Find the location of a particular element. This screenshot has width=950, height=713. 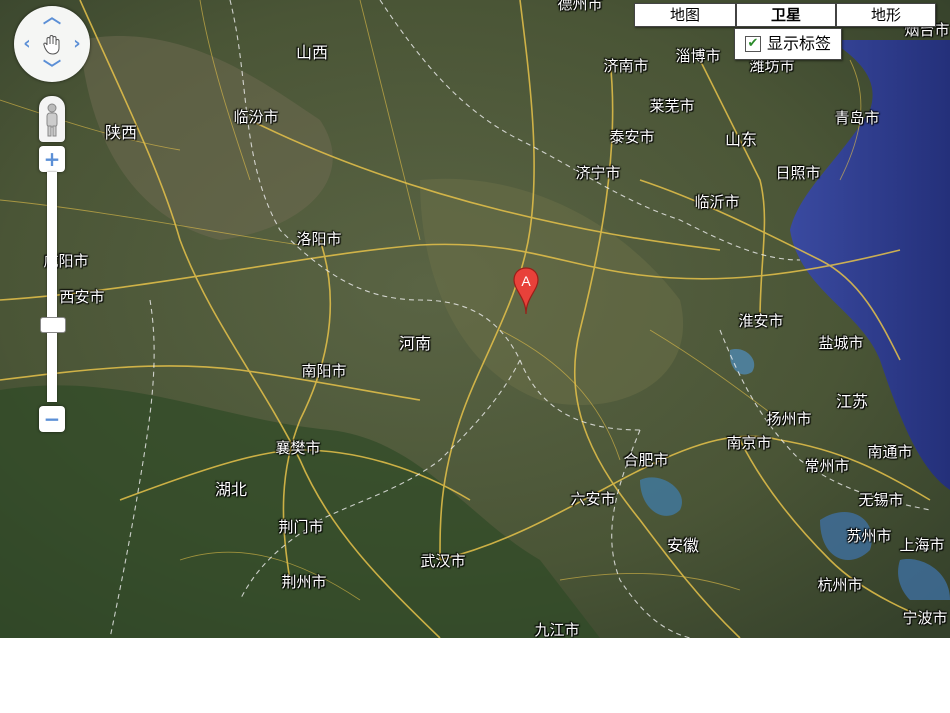

city-label-nanjing: 南京市 is located at coordinates (749, 443).